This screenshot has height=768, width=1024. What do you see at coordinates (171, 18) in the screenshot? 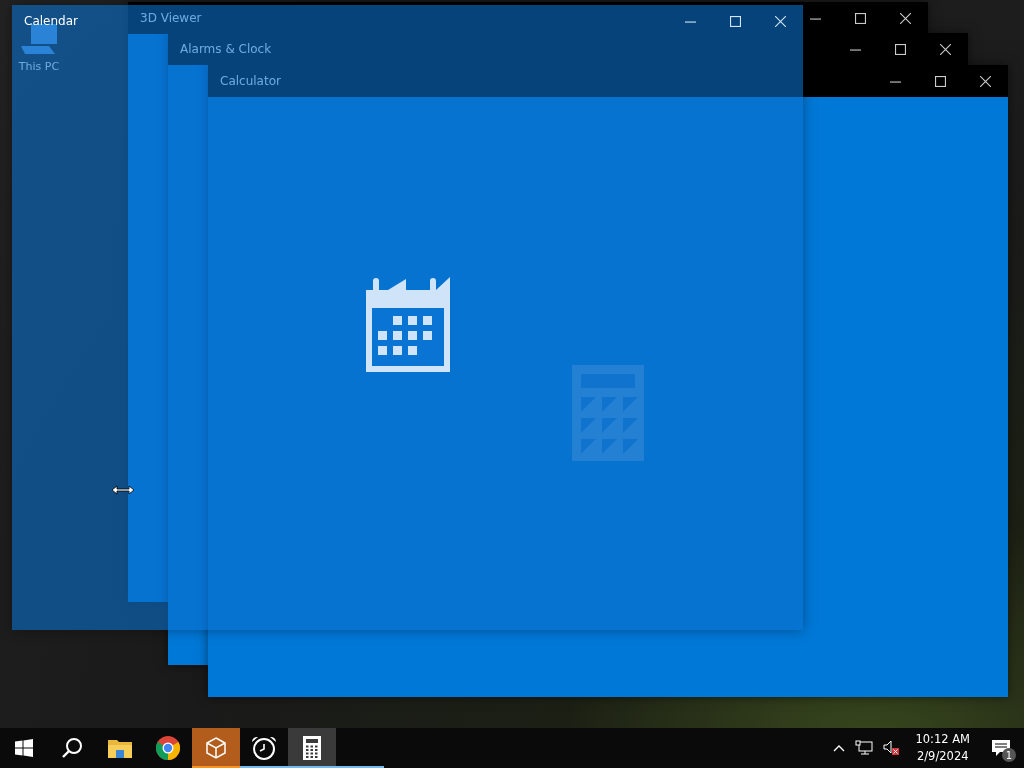
I see `window-title: 3D Viewer` at bounding box center [171, 18].